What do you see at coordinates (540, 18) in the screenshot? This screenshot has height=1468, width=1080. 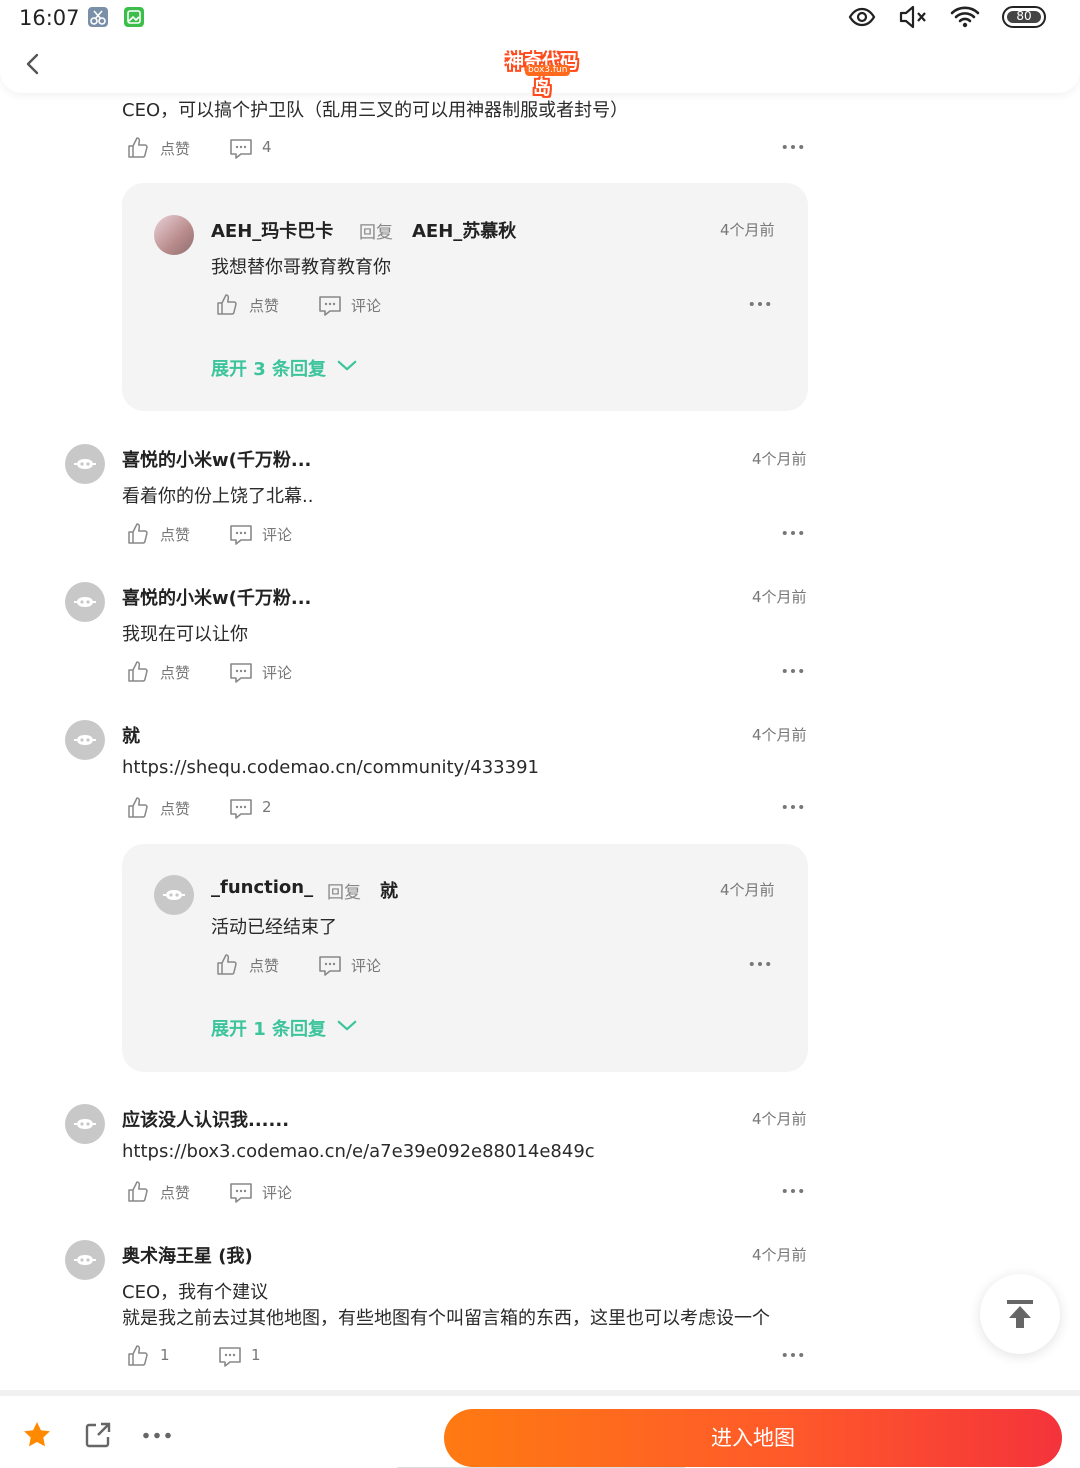 I see `status-bar: 16:07 80` at bounding box center [540, 18].